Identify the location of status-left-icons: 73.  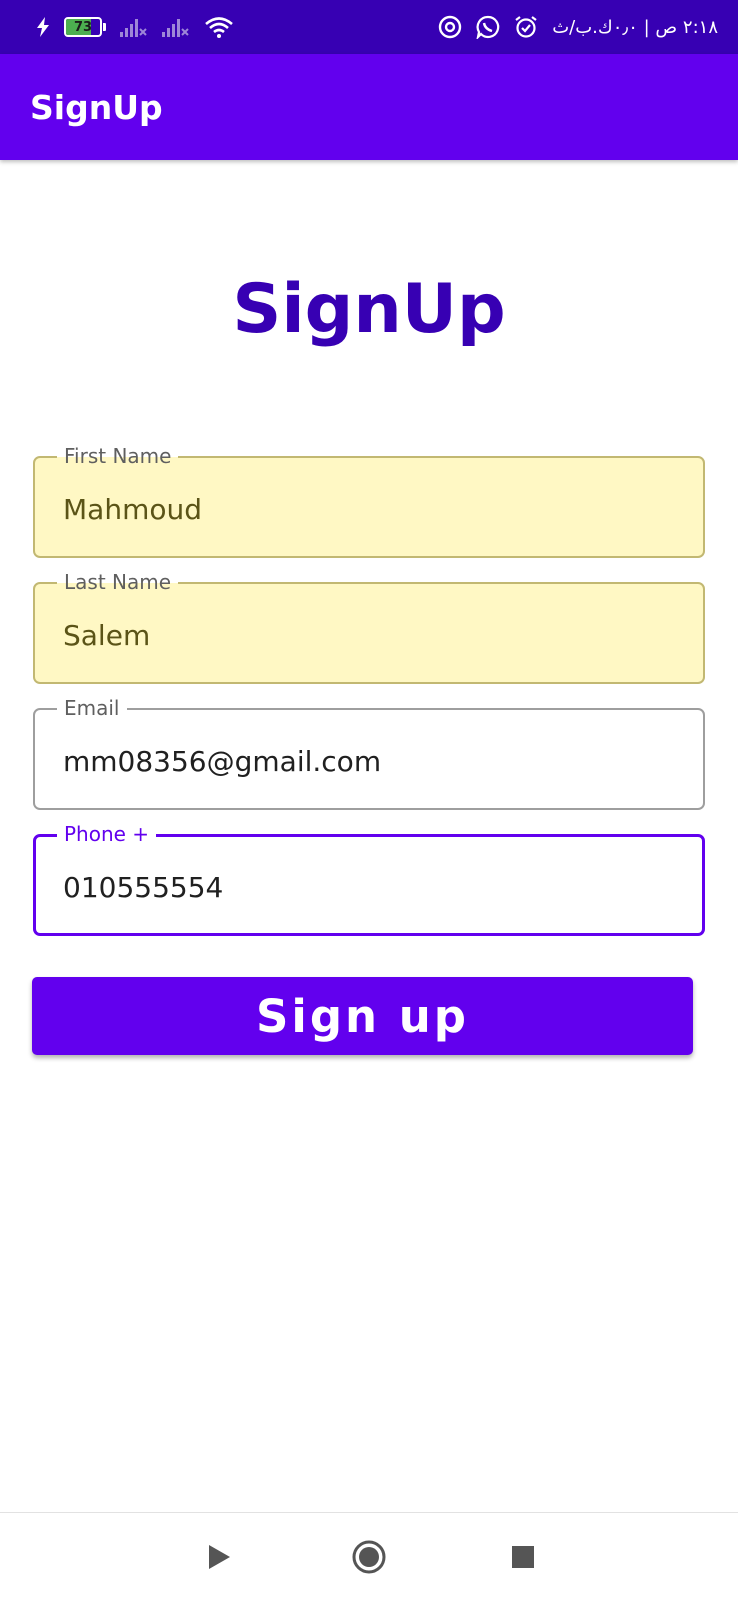
(135, 27).